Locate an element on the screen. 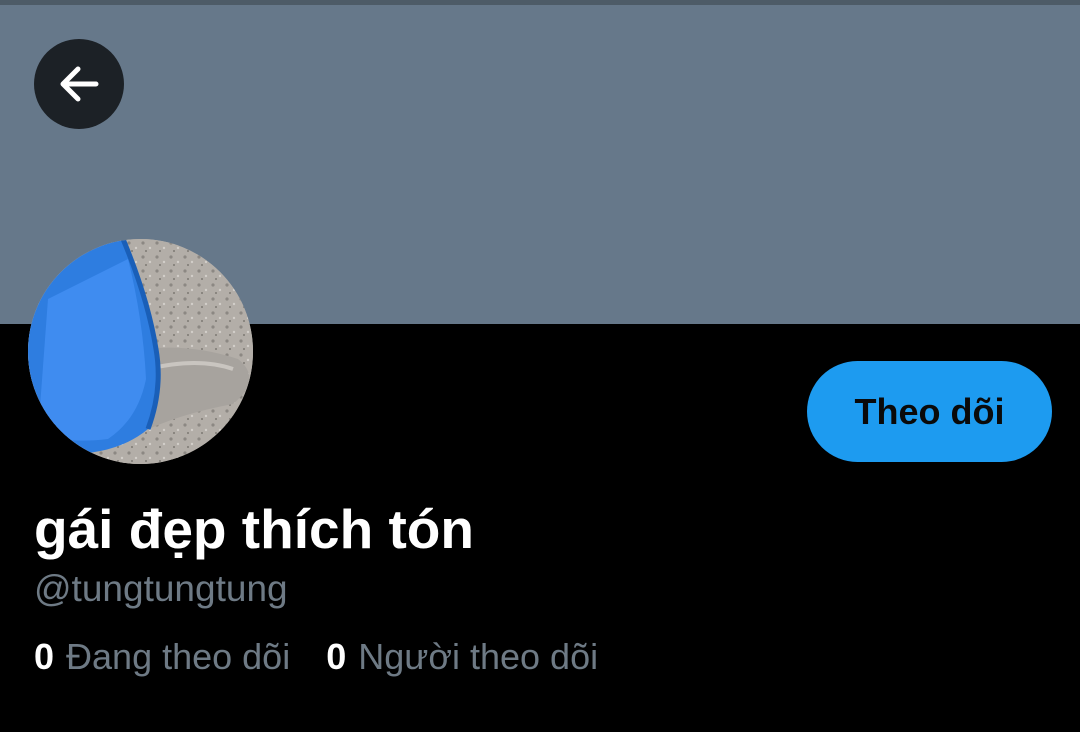 The width and height of the screenshot is (1080, 732). username-handle: @tungtungtung is located at coordinates (161, 588).